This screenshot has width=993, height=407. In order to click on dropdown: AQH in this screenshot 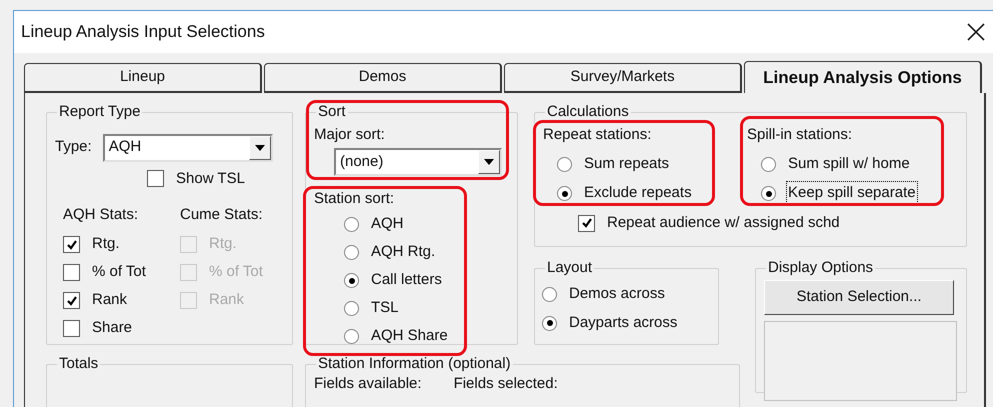, I will do `click(187, 148)`.